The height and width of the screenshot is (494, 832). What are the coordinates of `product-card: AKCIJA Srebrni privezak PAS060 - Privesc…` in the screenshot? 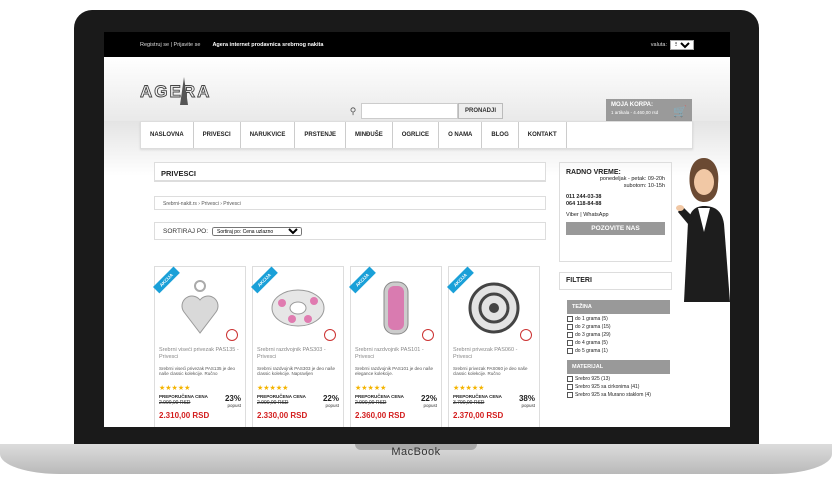 It's located at (493, 346).